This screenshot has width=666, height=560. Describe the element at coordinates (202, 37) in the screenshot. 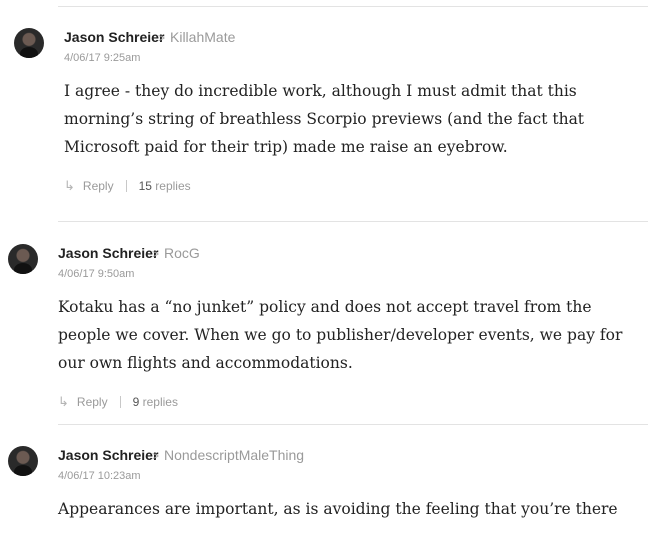

I see `reply-to-user: KillahMate` at that location.